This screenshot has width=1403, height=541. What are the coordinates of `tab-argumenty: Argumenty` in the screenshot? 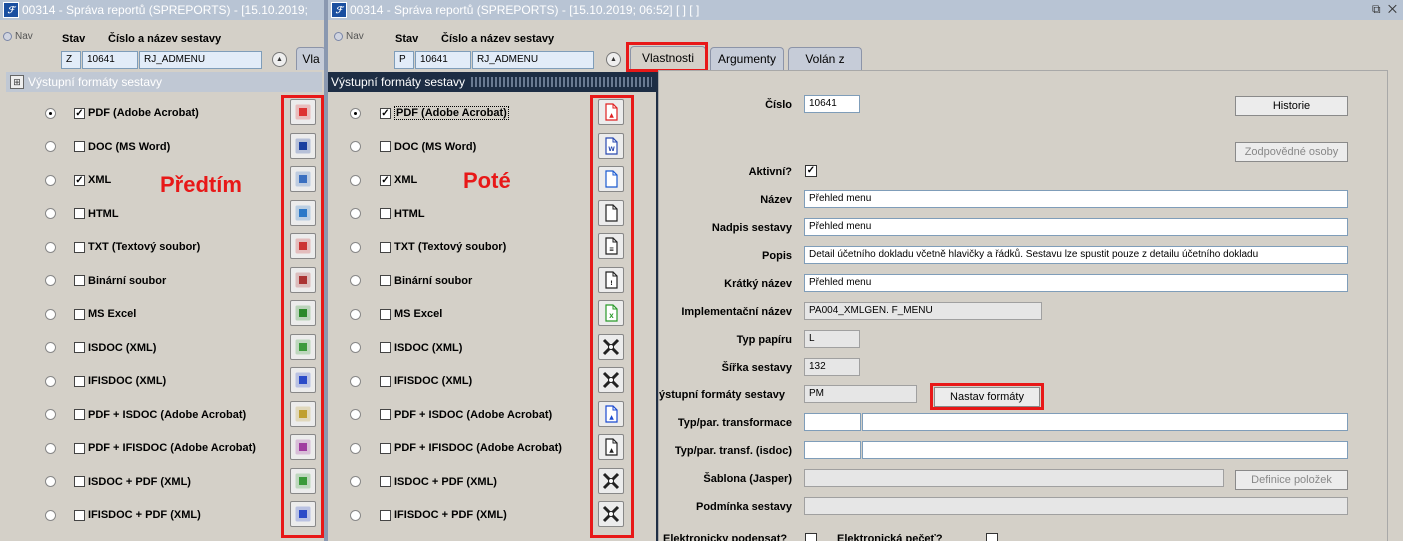 It's located at (747, 58).